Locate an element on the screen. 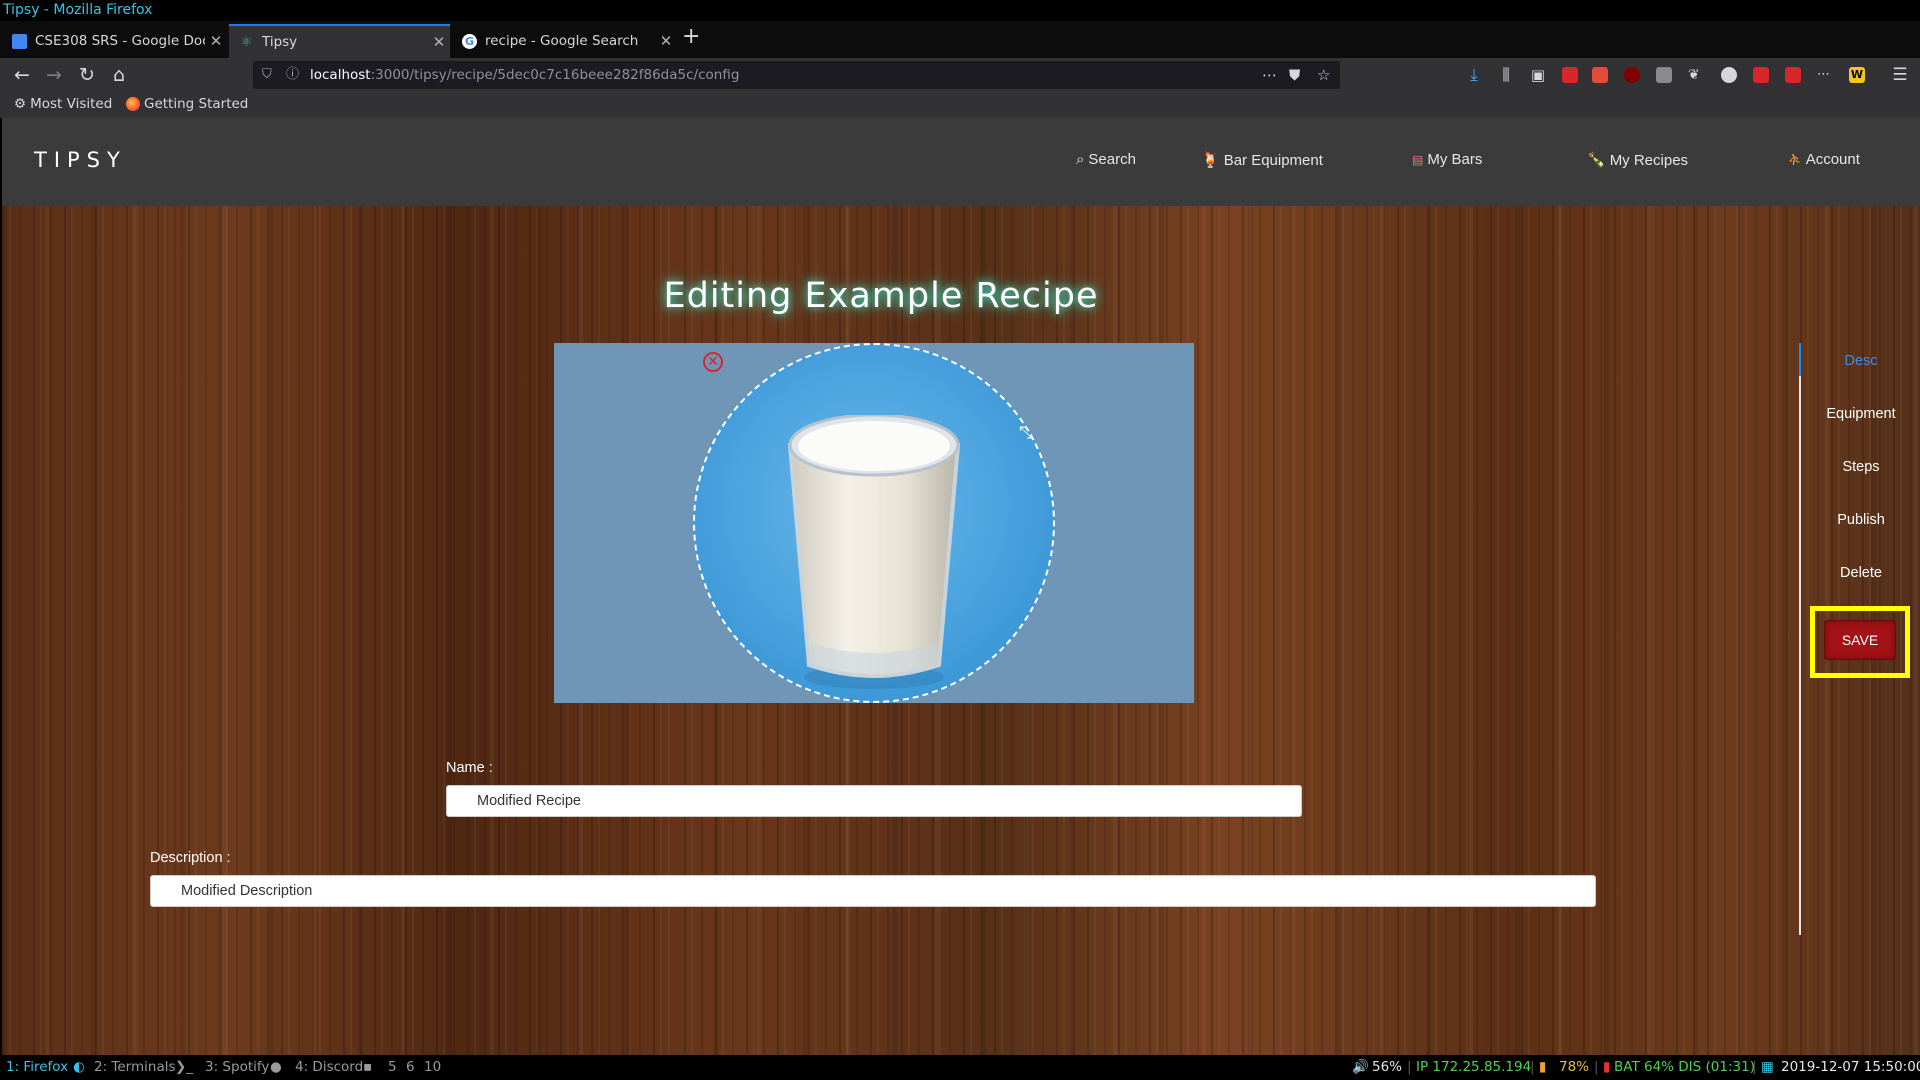  firefox-icon is located at coordinates (133, 104).